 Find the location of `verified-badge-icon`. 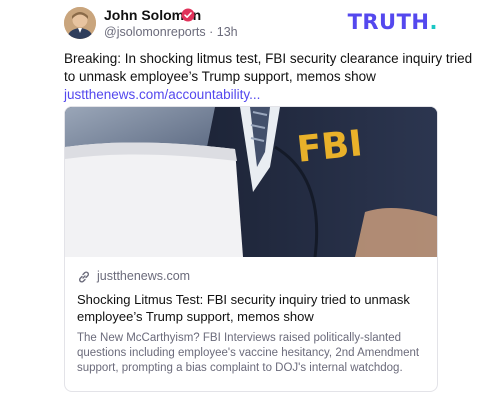

verified-badge-icon is located at coordinates (188, 15).